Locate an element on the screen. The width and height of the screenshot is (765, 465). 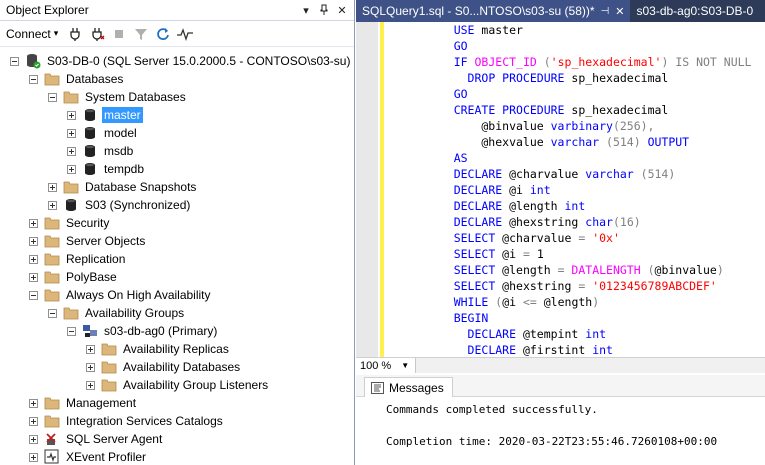
code-line: DECLARE @tempint int is located at coordinates (595, 334).